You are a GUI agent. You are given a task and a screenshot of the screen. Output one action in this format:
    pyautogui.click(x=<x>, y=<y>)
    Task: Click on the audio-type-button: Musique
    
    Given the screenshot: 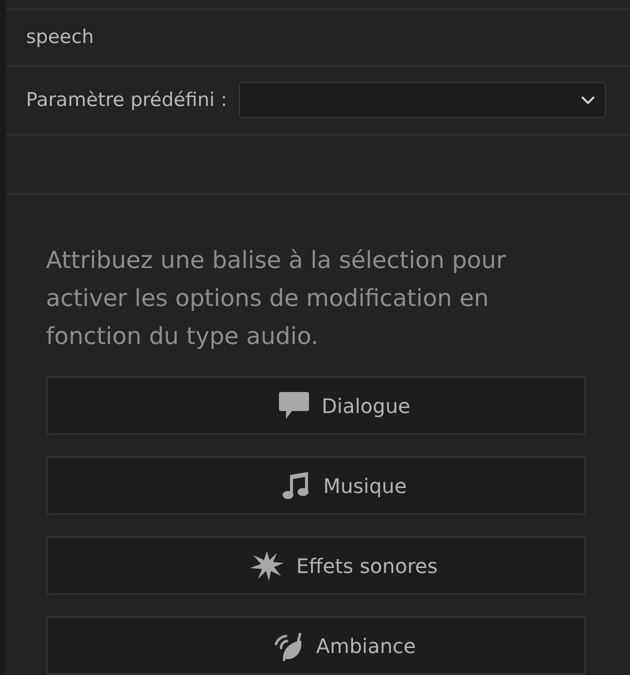 What is the action you would take?
    pyautogui.click(x=316, y=485)
    